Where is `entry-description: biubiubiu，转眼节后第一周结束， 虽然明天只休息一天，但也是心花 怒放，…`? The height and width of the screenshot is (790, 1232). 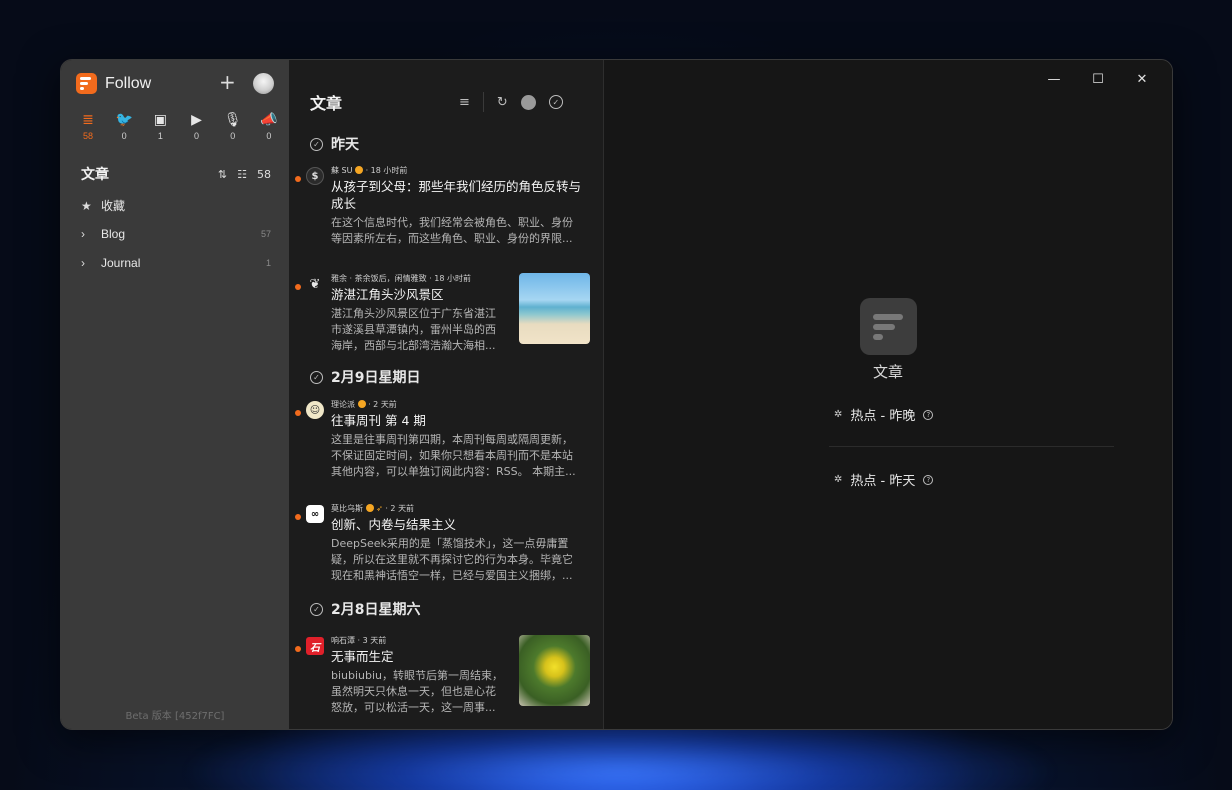 entry-description: biubiubiu，转眼节后第一周结束， 虽然明天只休息一天，但也是心花 怒放，… is located at coordinates (423, 692).